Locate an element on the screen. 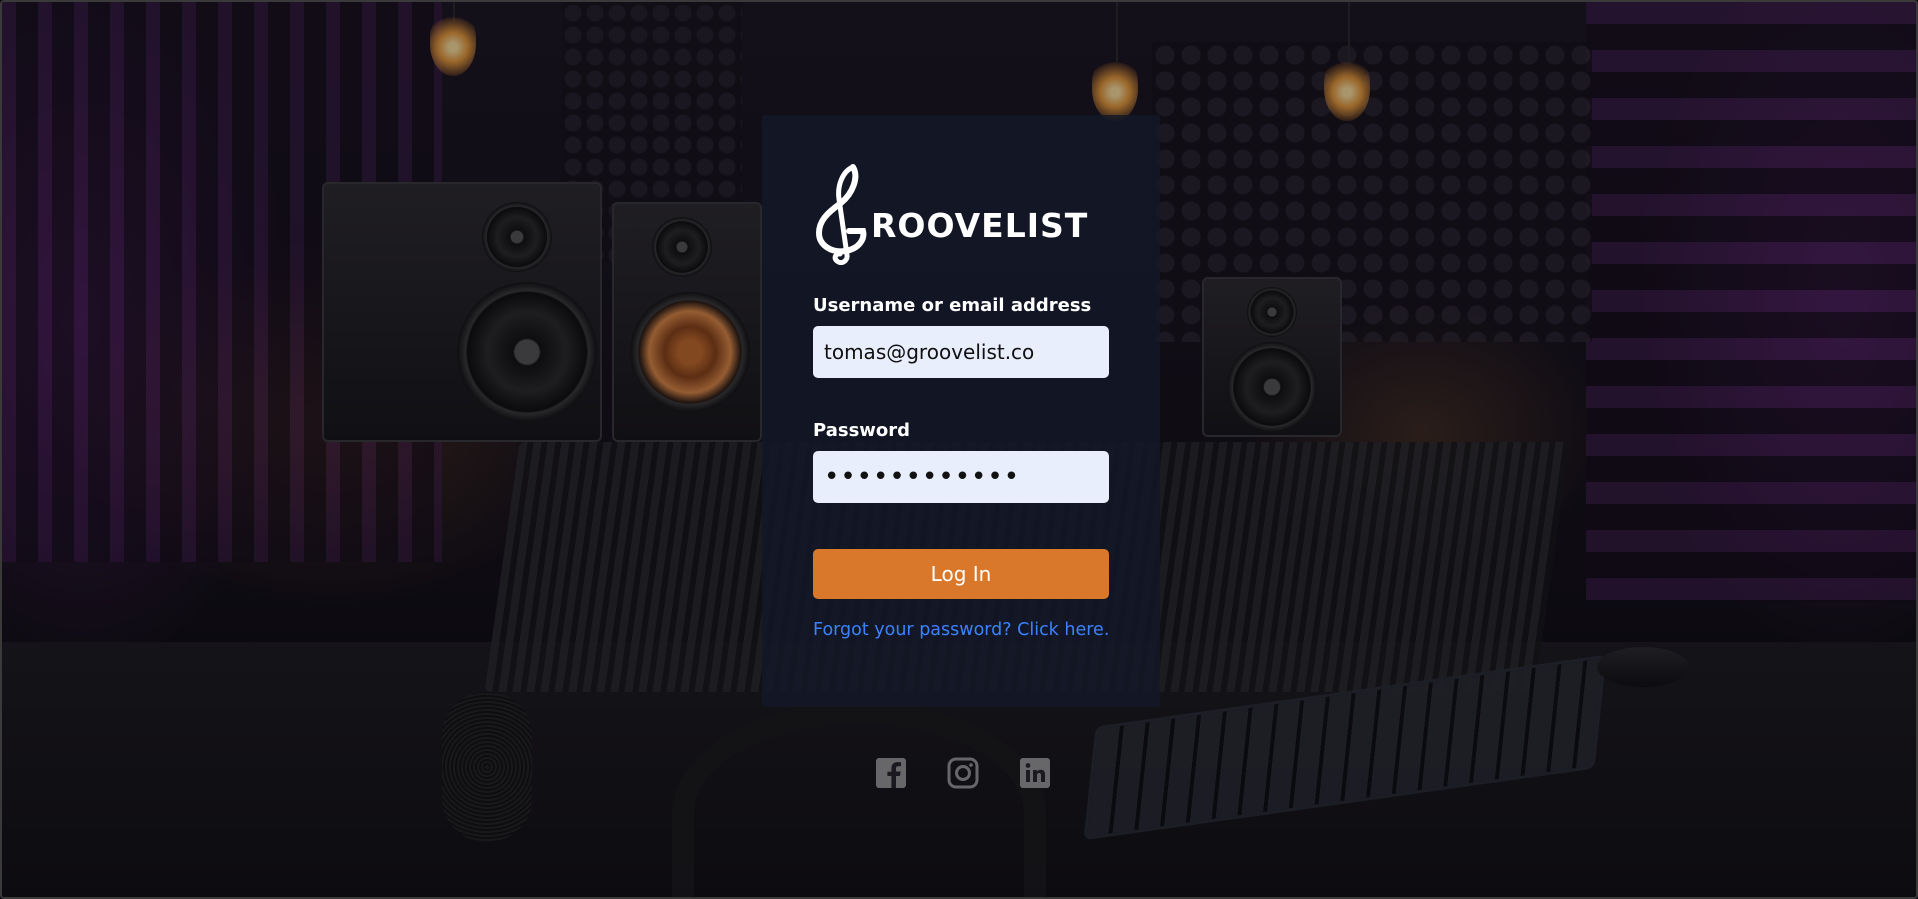 The height and width of the screenshot is (899, 1918). brand-logo: ROOVELIST is located at coordinates (961, 214).